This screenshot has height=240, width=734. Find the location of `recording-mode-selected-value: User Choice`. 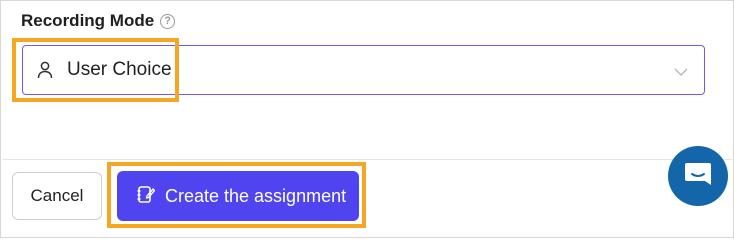

recording-mode-selected-value: User Choice is located at coordinates (119, 69).